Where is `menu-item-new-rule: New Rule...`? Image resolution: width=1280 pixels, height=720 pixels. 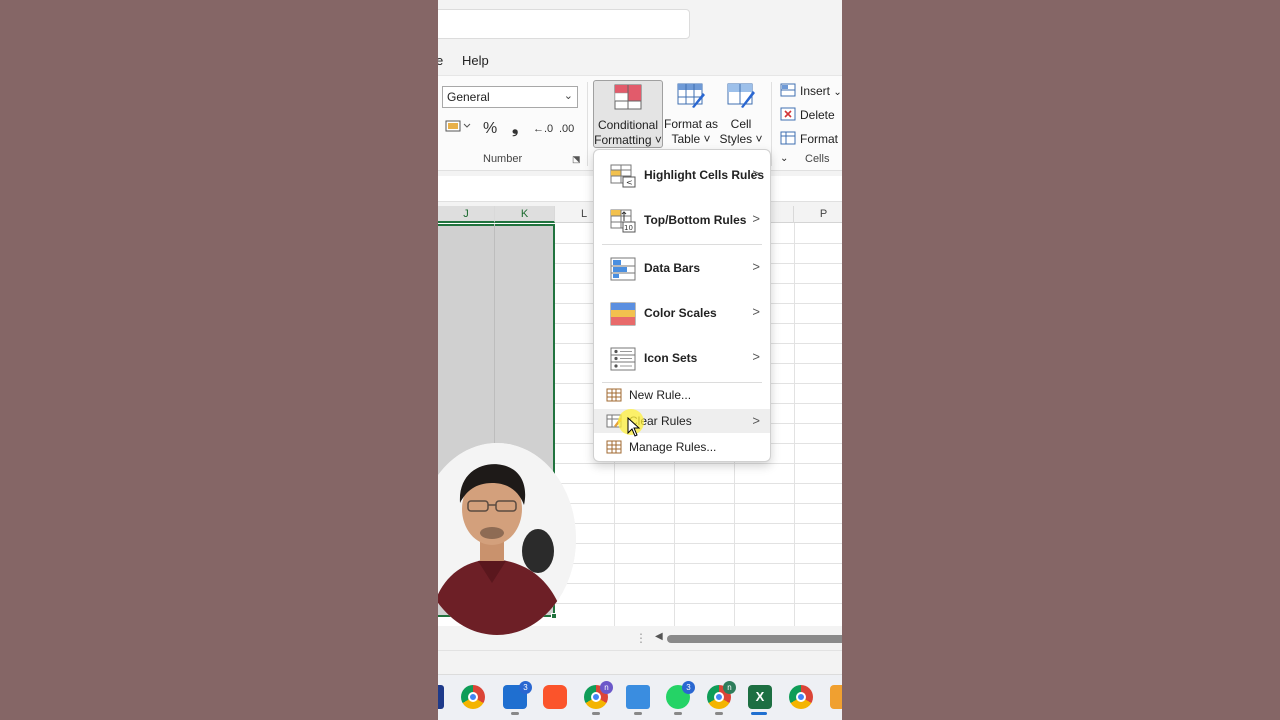
menu-item-new-rule: New Rule... is located at coordinates (682, 395).